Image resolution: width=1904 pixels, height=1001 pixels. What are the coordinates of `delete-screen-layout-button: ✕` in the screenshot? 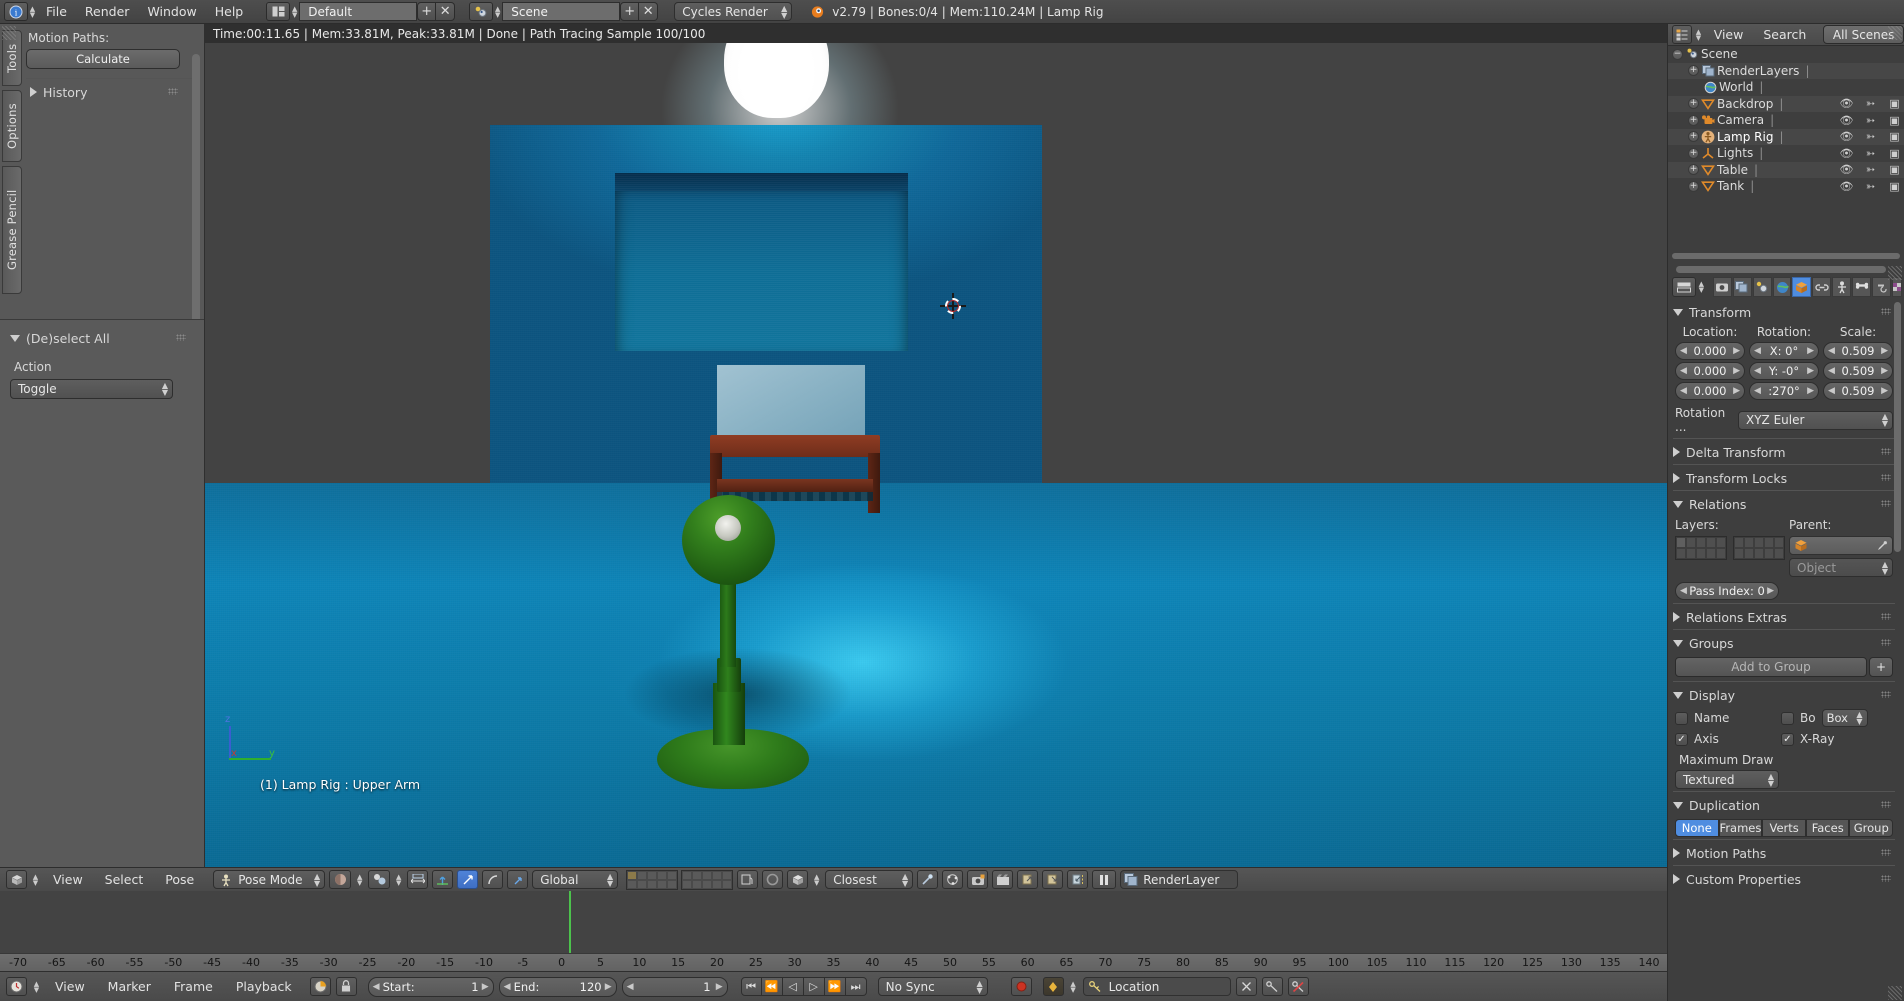 It's located at (446, 11).